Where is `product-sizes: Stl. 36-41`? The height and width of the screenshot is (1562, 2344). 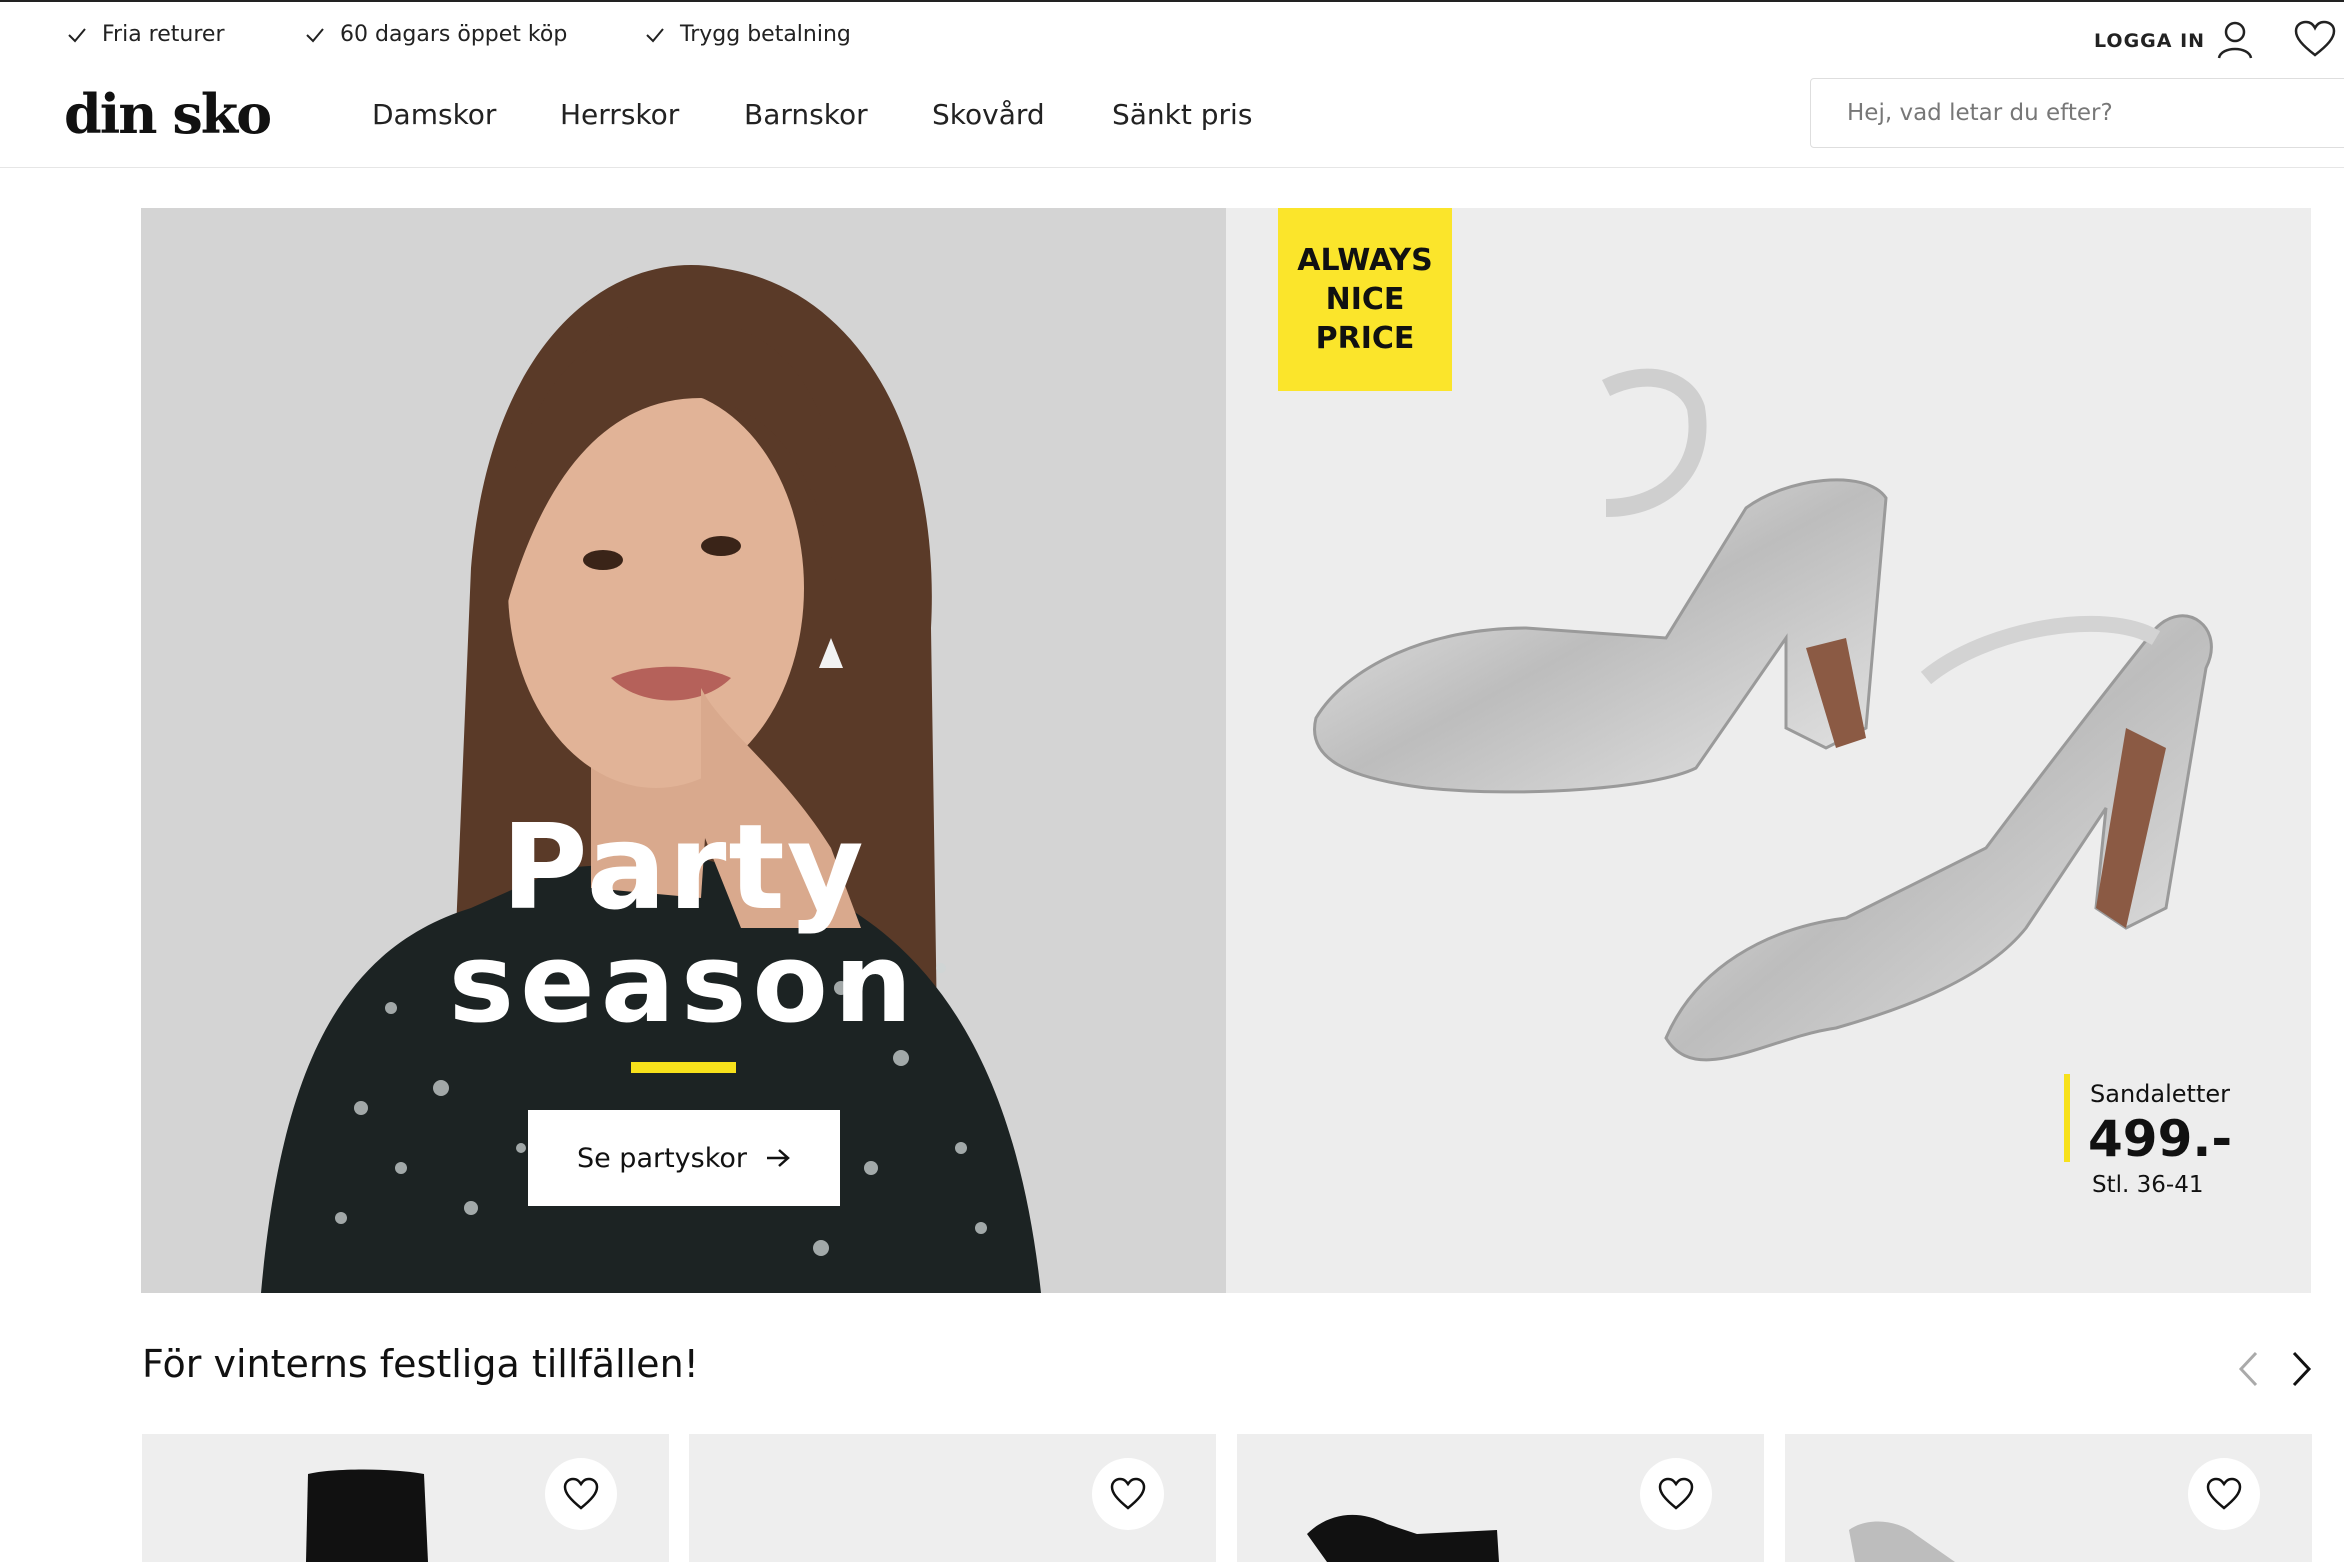
product-sizes: Stl. 36-41 is located at coordinates (2148, 1185).